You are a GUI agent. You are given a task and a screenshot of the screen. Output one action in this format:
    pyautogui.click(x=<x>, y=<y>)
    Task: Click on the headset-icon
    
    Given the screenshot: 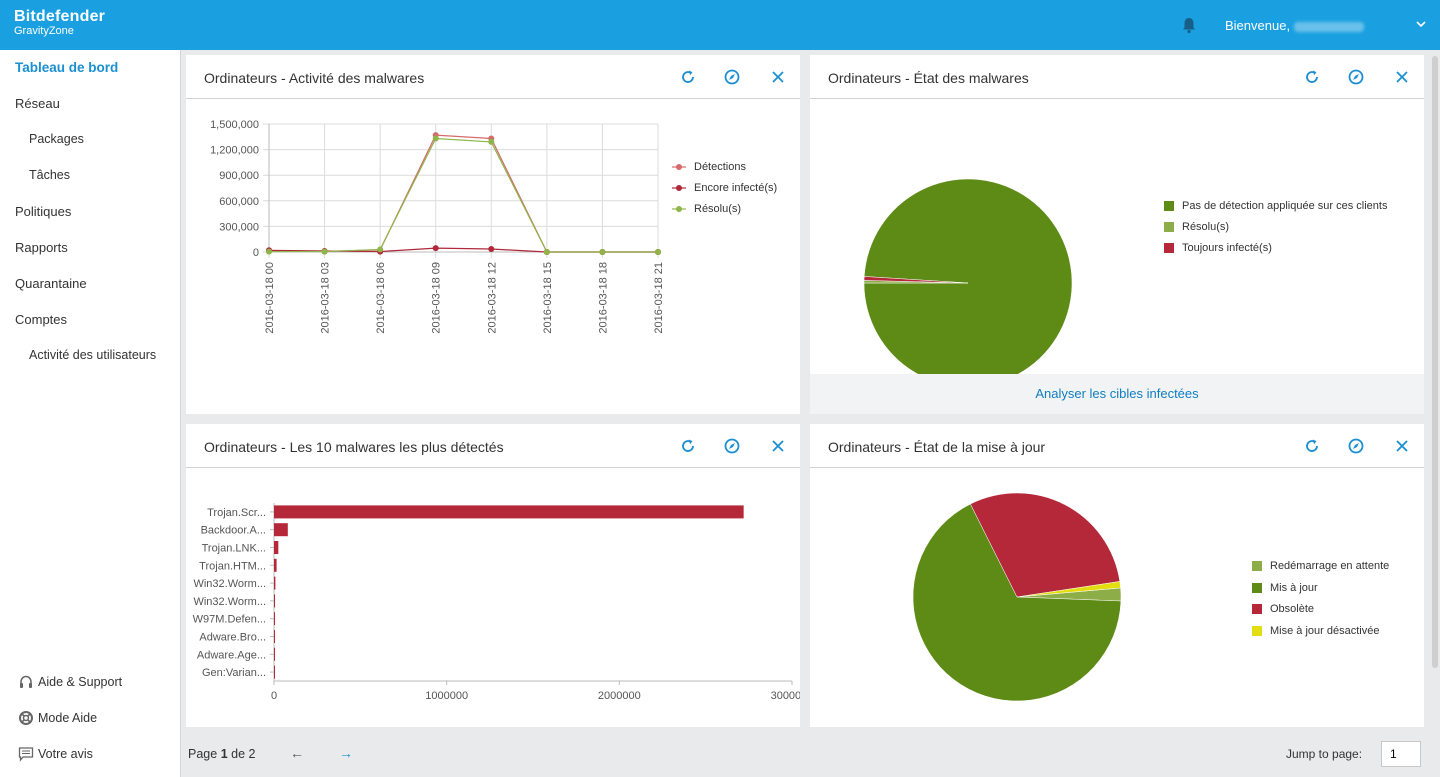 What is the action you would take?
    pyautogui.click(x=26, y=681)
    